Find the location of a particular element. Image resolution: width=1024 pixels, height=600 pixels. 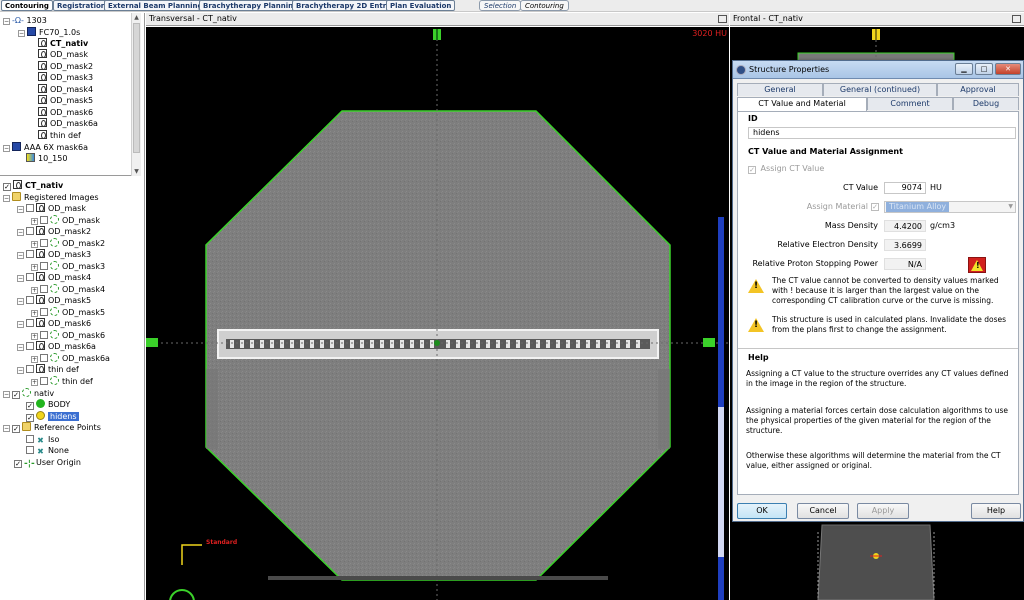

tree-reg-image: − OD_mask5 is located at coordinates (54, 300).